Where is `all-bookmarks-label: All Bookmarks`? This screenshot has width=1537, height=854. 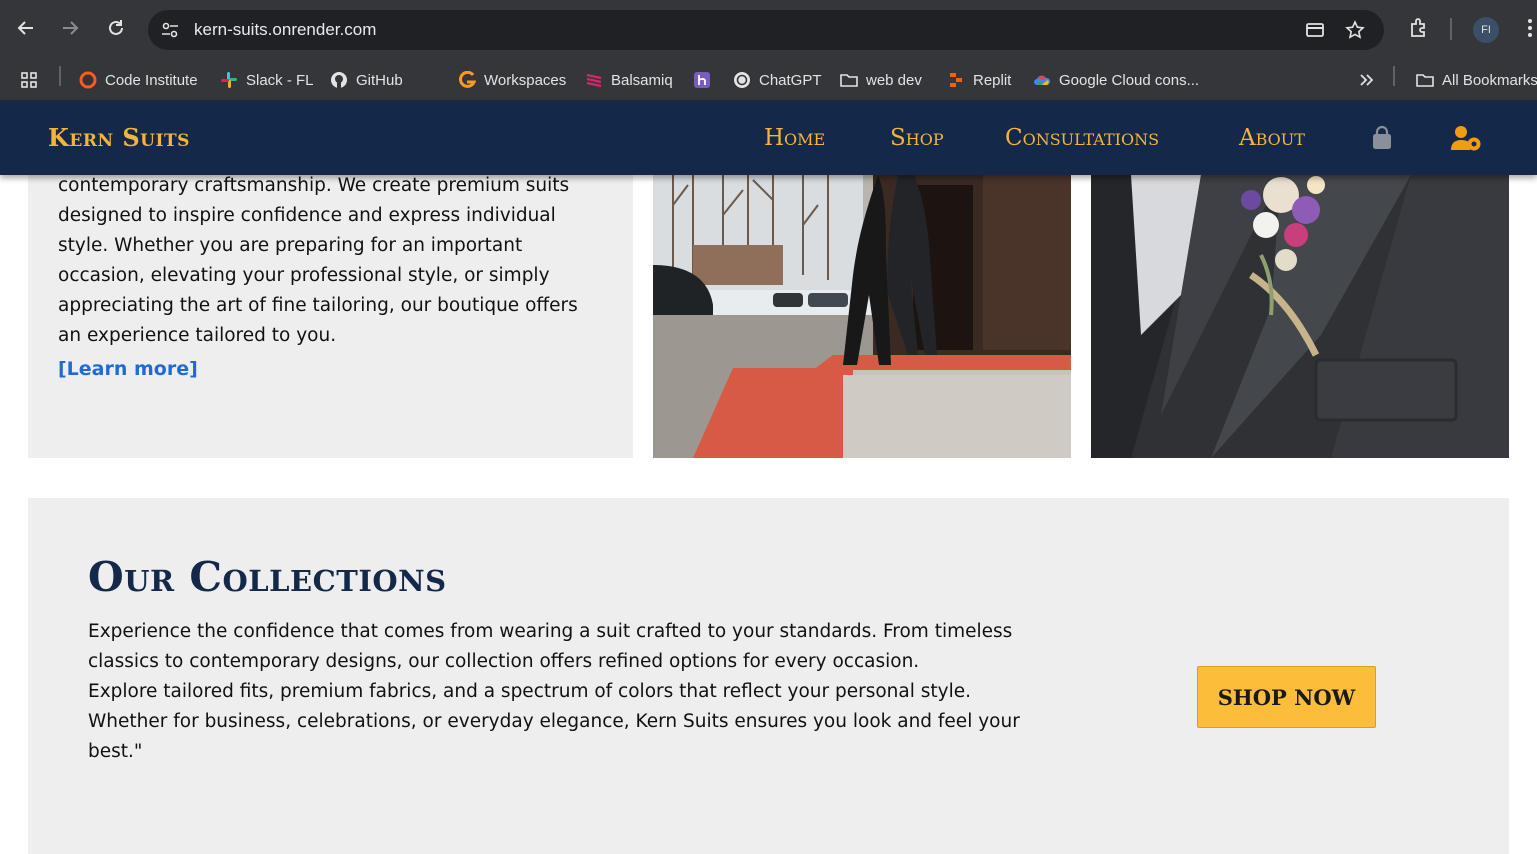
all-bookmarks-label: All Bookmarks is located at coordinates (1489, 80).